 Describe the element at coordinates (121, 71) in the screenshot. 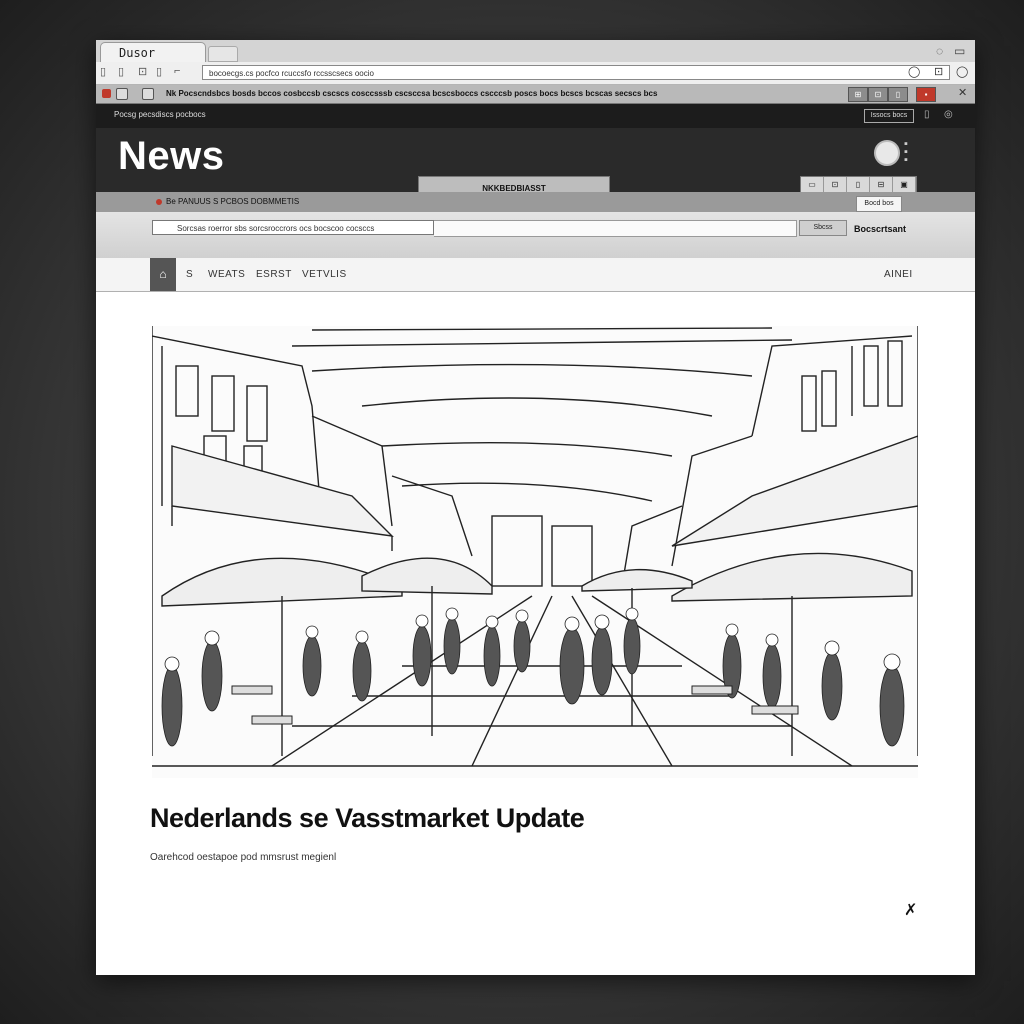

I see `forward-icon: ▯` at that location.